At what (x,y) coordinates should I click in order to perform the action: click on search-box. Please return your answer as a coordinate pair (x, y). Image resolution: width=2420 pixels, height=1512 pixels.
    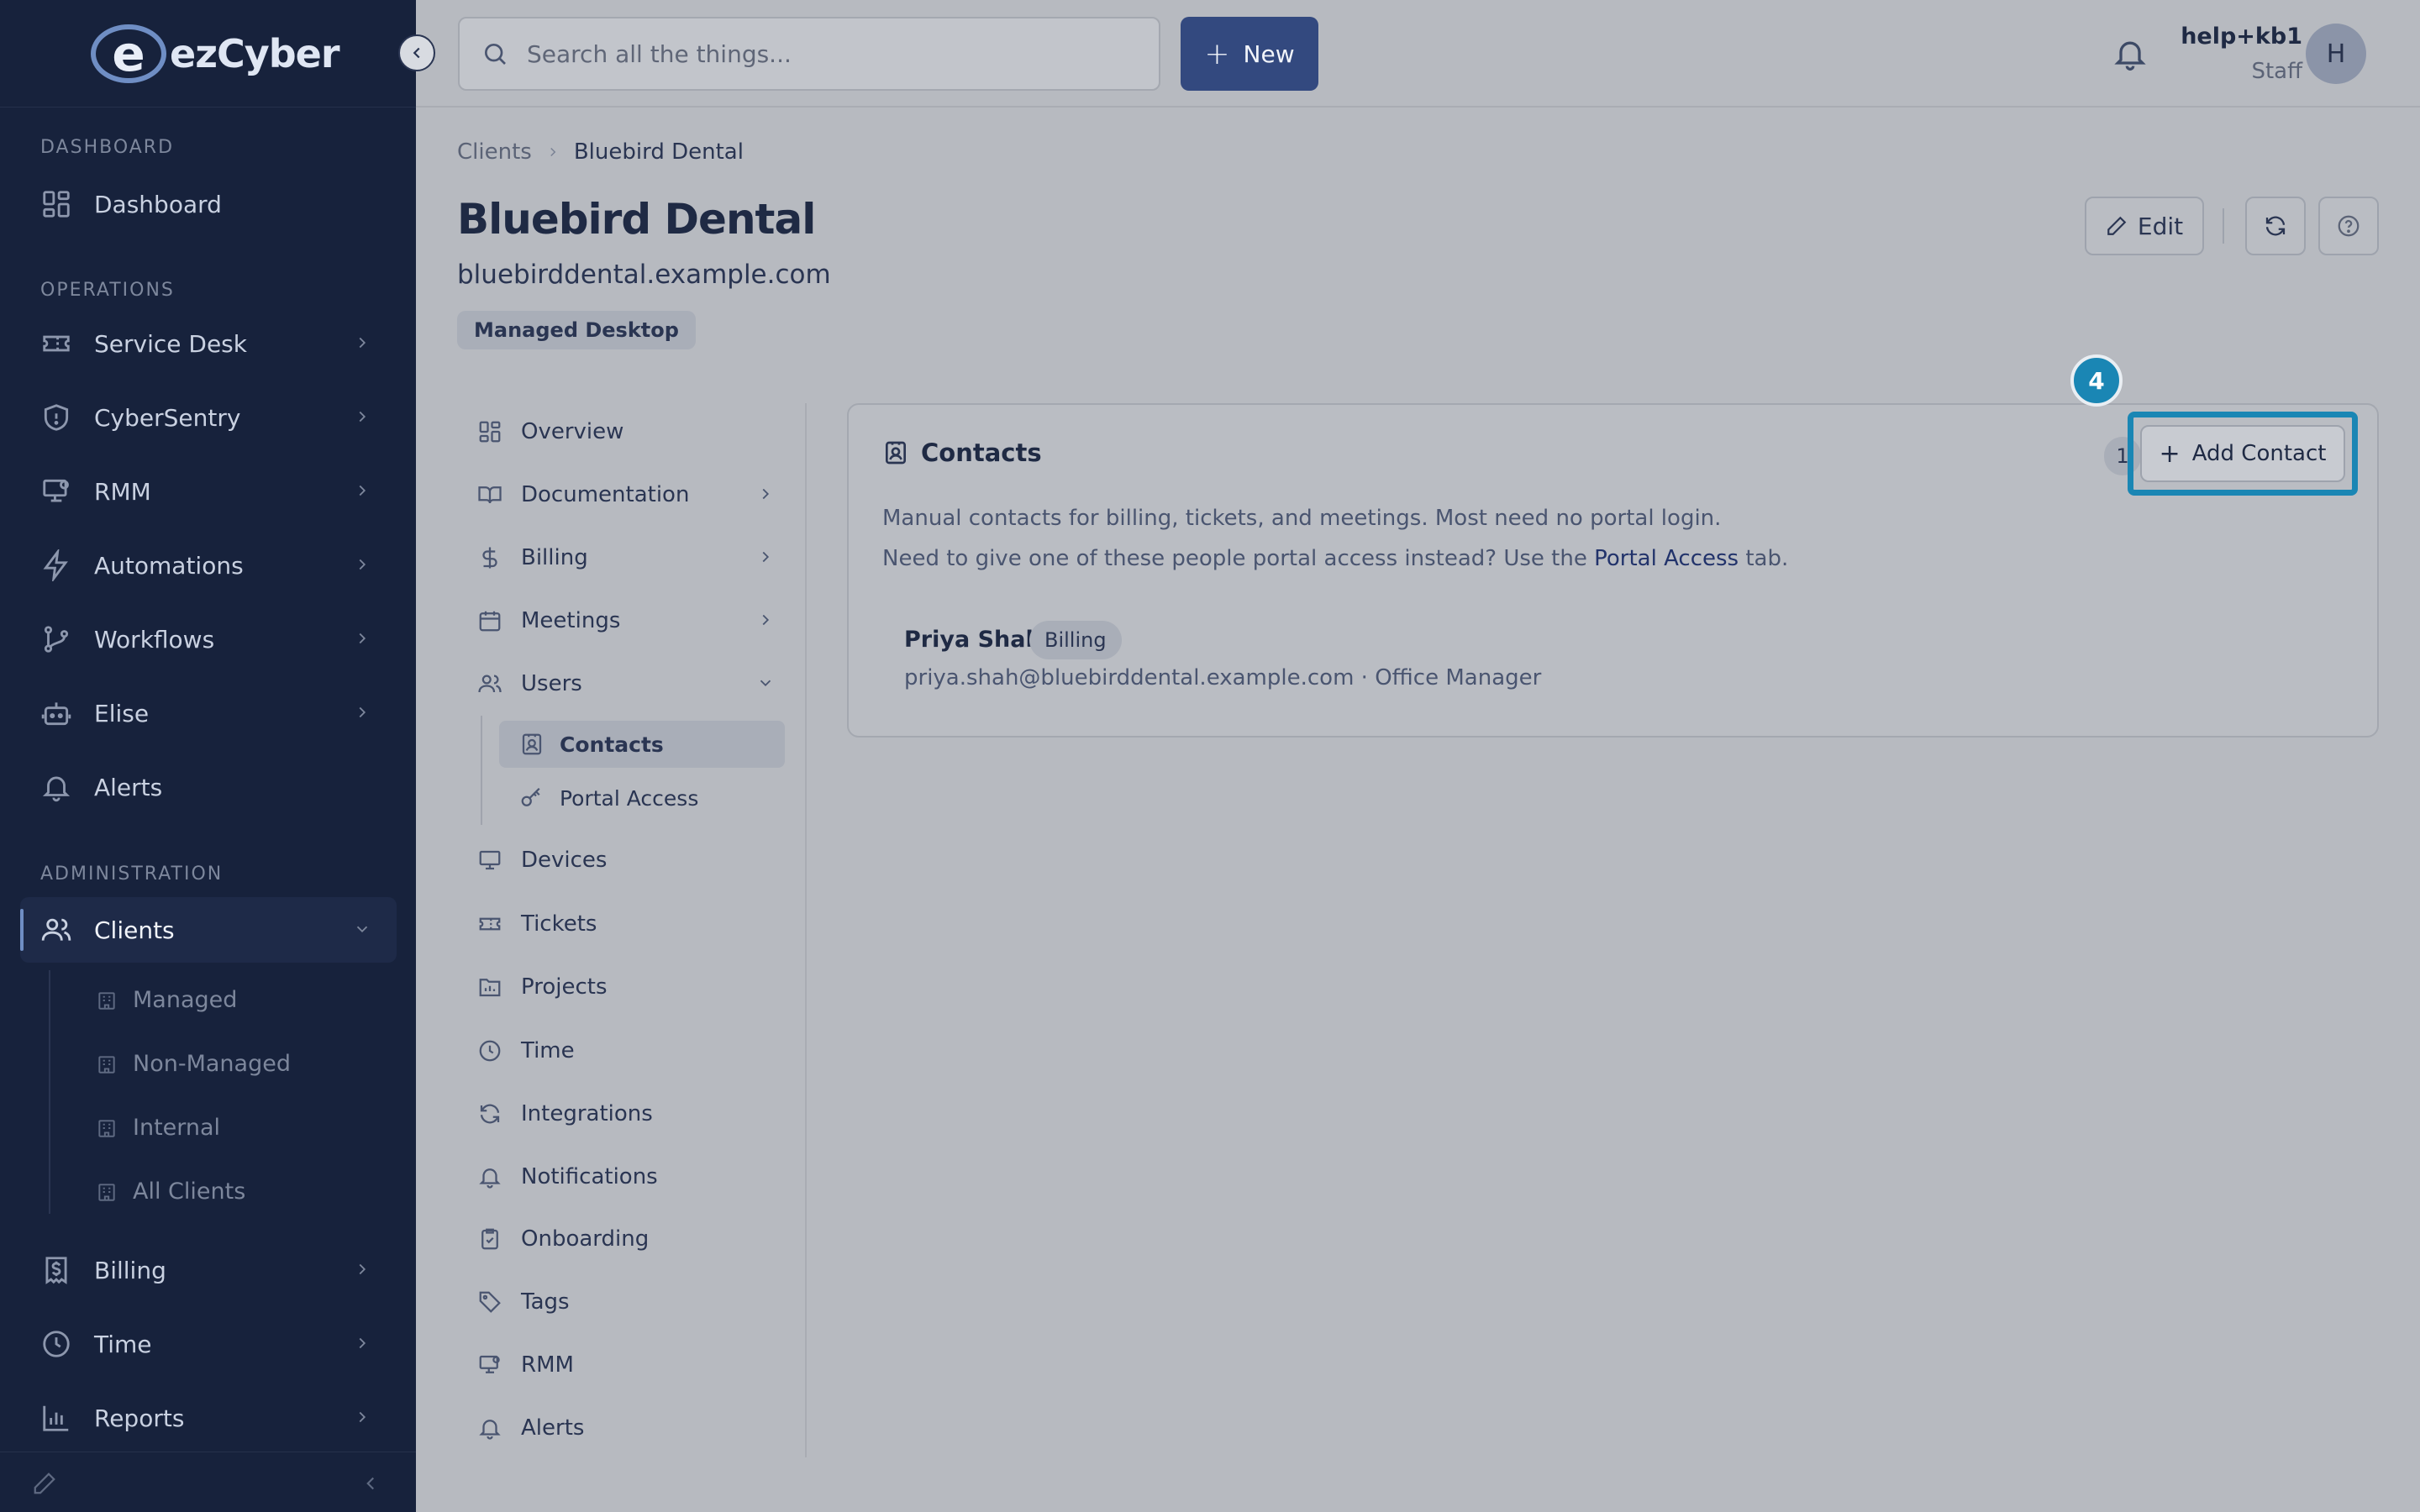
    Looking at the image, I should click on (809, 54).